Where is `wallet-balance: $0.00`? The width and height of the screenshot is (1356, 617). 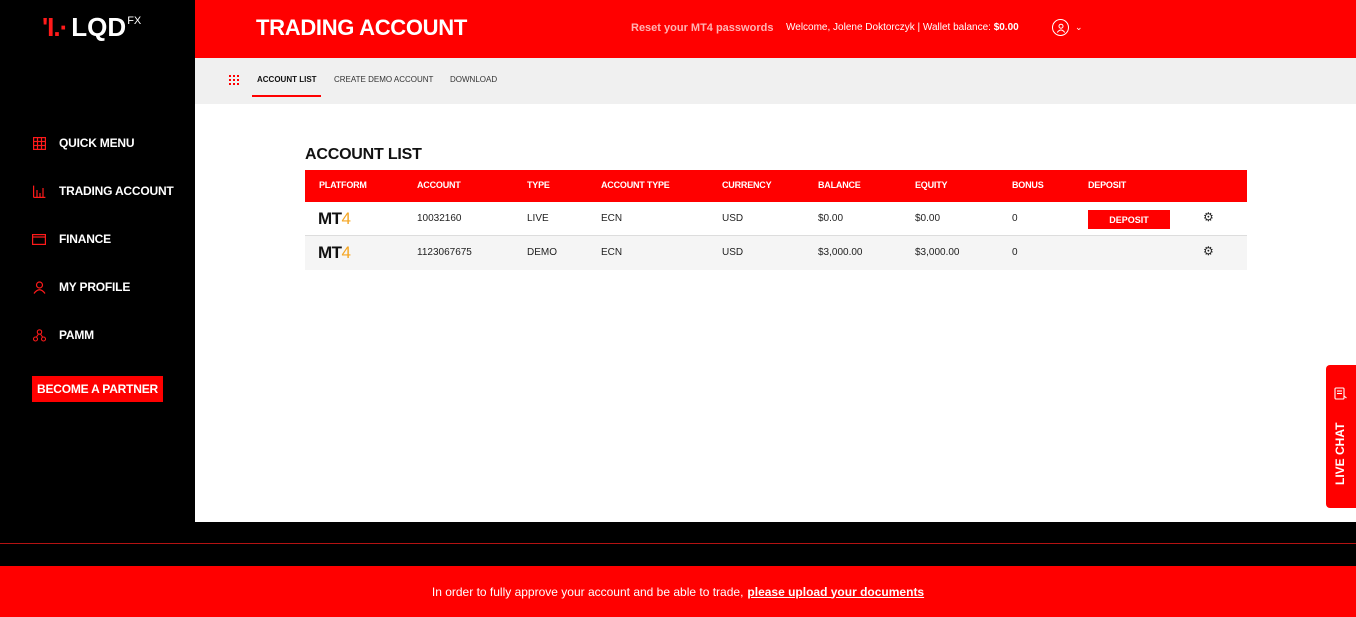 wallet-balance: $0.00 is located at coordinates (1006, 27).